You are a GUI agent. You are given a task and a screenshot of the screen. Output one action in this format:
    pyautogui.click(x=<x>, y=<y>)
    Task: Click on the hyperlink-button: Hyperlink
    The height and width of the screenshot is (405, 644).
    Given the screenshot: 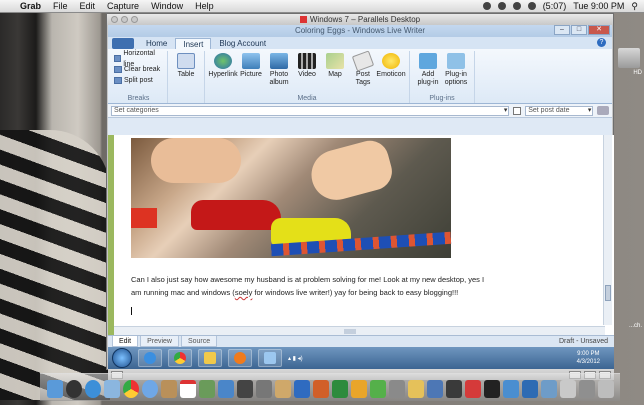 What is the action you would take?
    pyautogui.click(x=223, y=72)
    